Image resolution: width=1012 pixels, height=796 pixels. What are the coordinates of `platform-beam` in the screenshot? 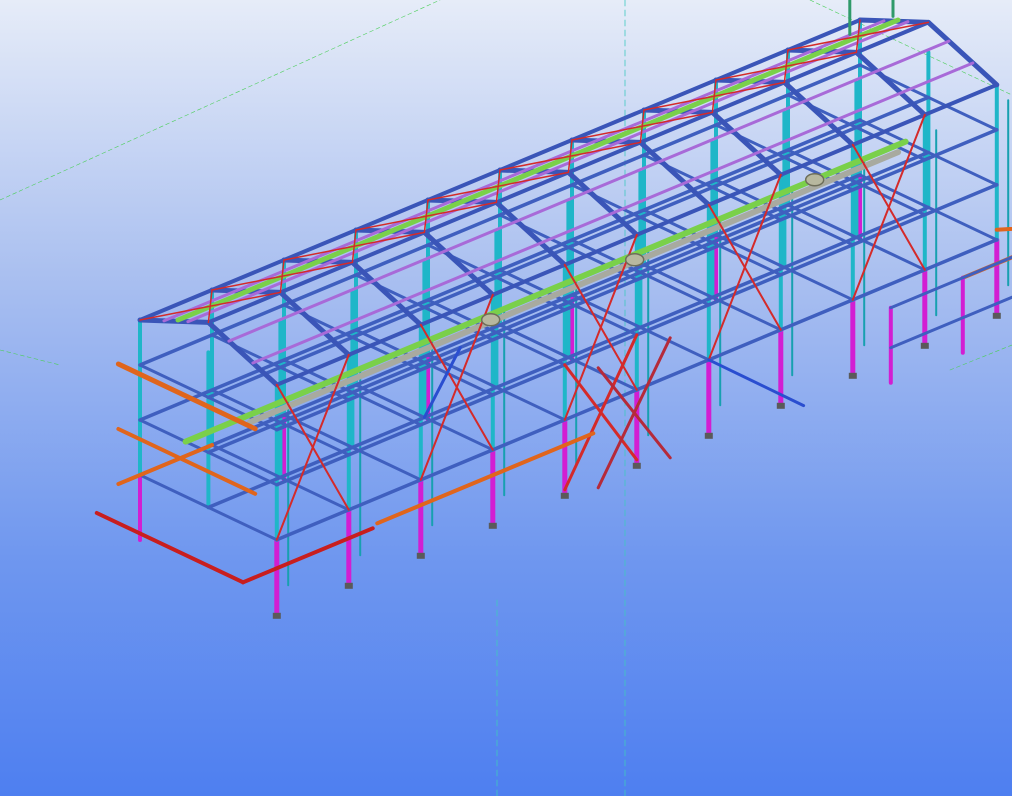 It's located at (1003, 228).